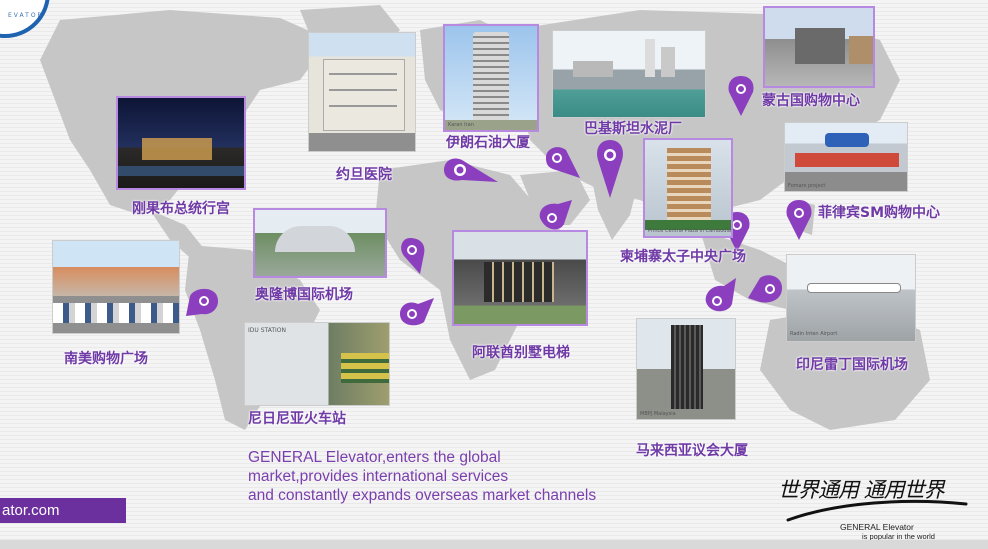 This screenshot has width=988, height=549. What do you see at coordinates (520, 278) in the screenshot?
I see `photo-uae-villa` at bounding box center [520, 278].